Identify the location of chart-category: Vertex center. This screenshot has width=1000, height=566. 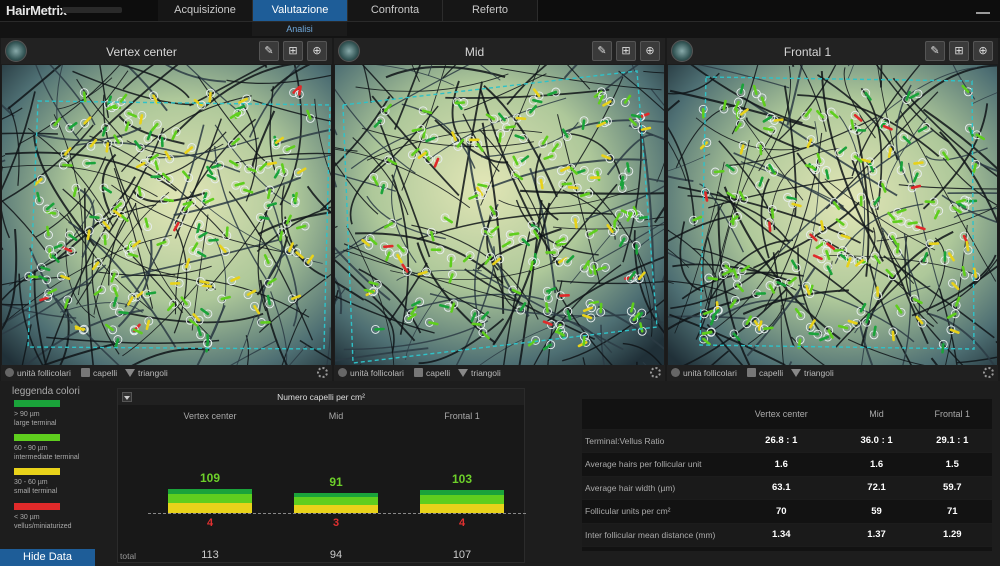
(210, 416).